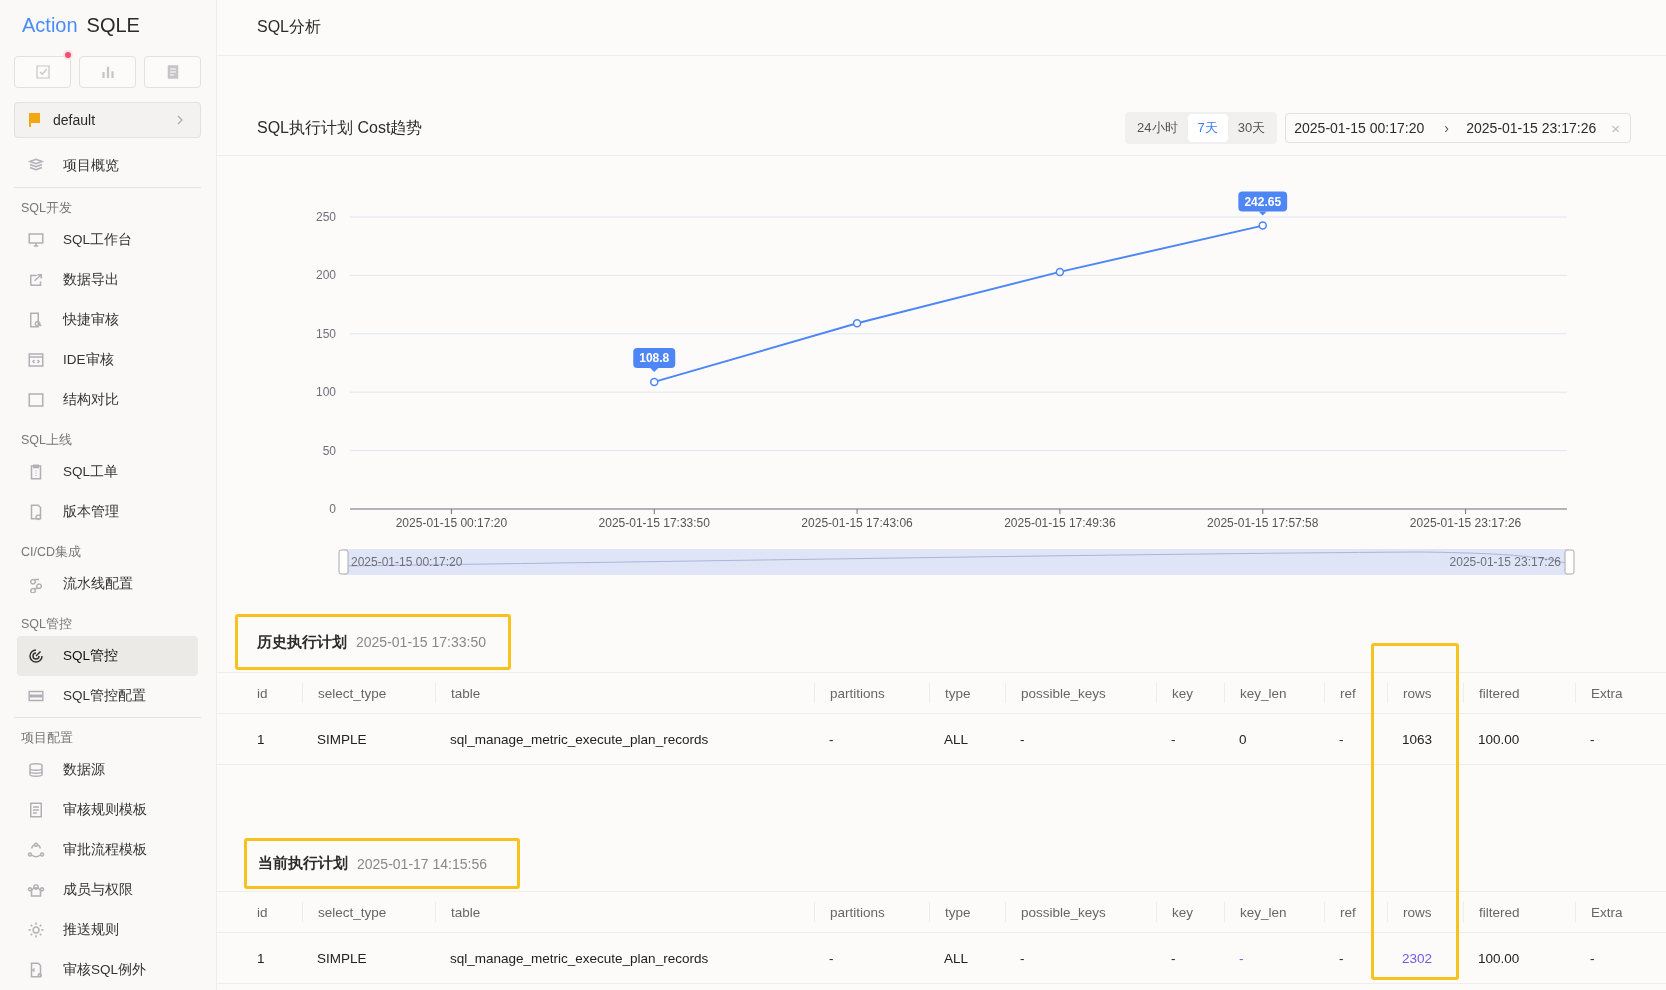 The height and width of the screenshot is (990, 1666). I want to click on project-selector: default, so click(107, 120).